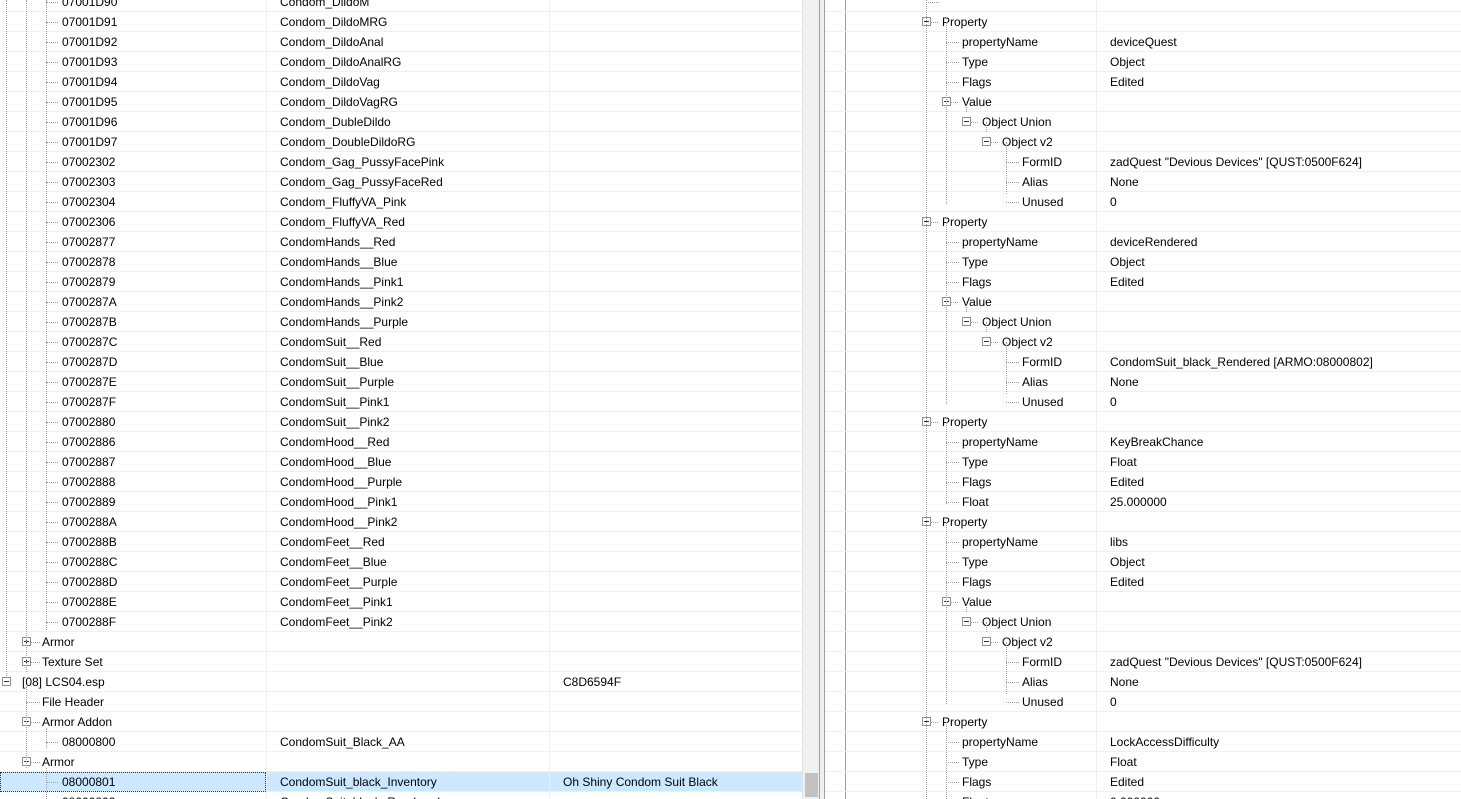  I want to click on table-row: 0700287F CondomSuit__Pink1, so click(401, 402).